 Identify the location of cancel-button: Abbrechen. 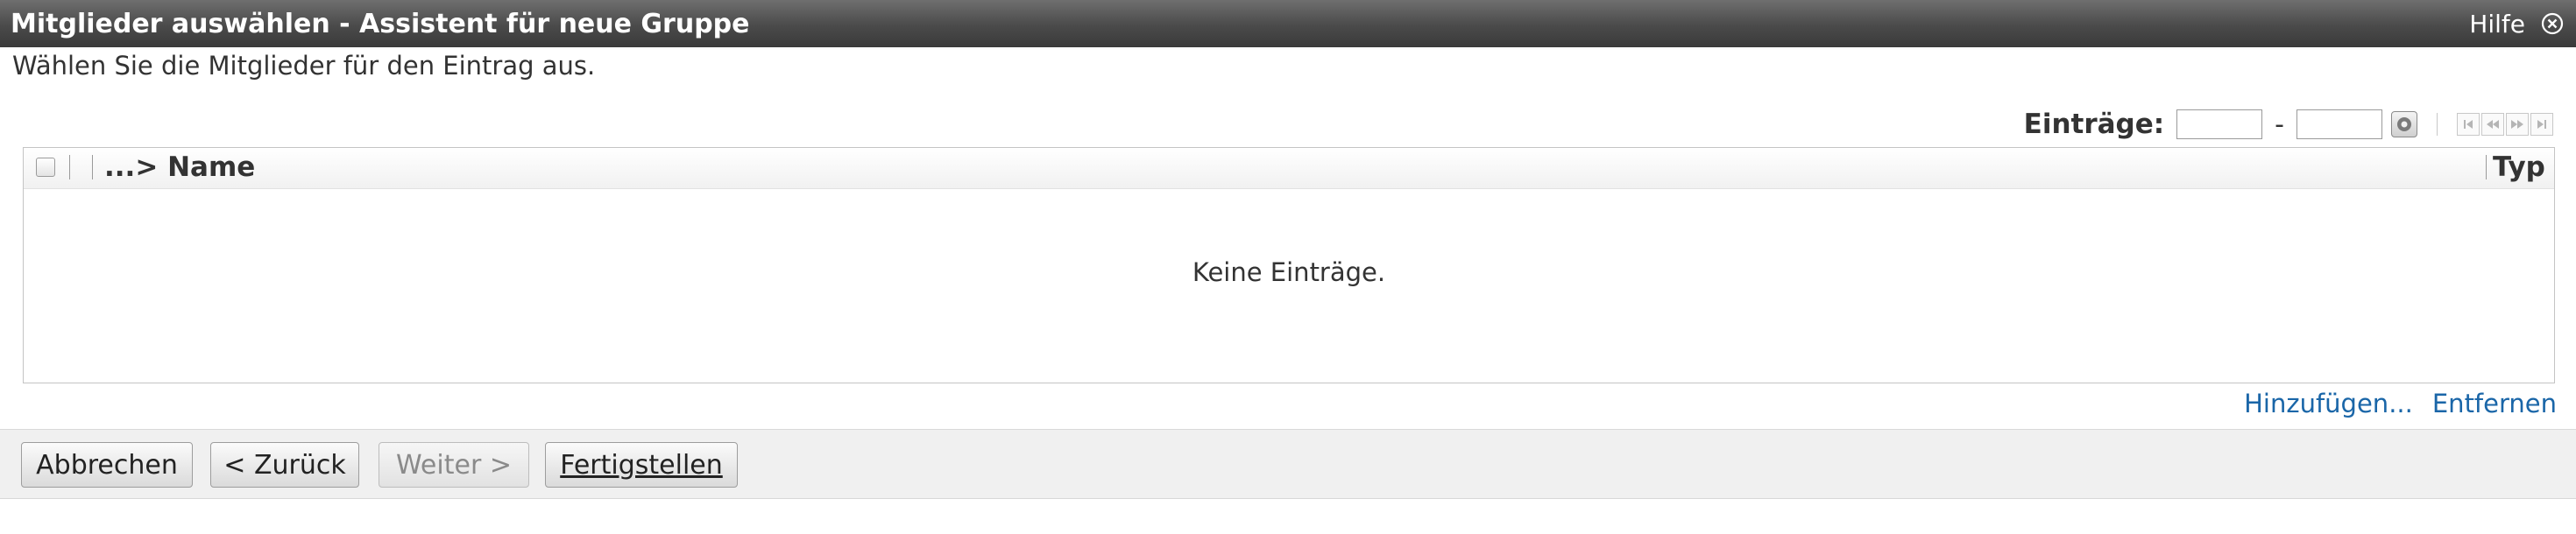
(107, 465).